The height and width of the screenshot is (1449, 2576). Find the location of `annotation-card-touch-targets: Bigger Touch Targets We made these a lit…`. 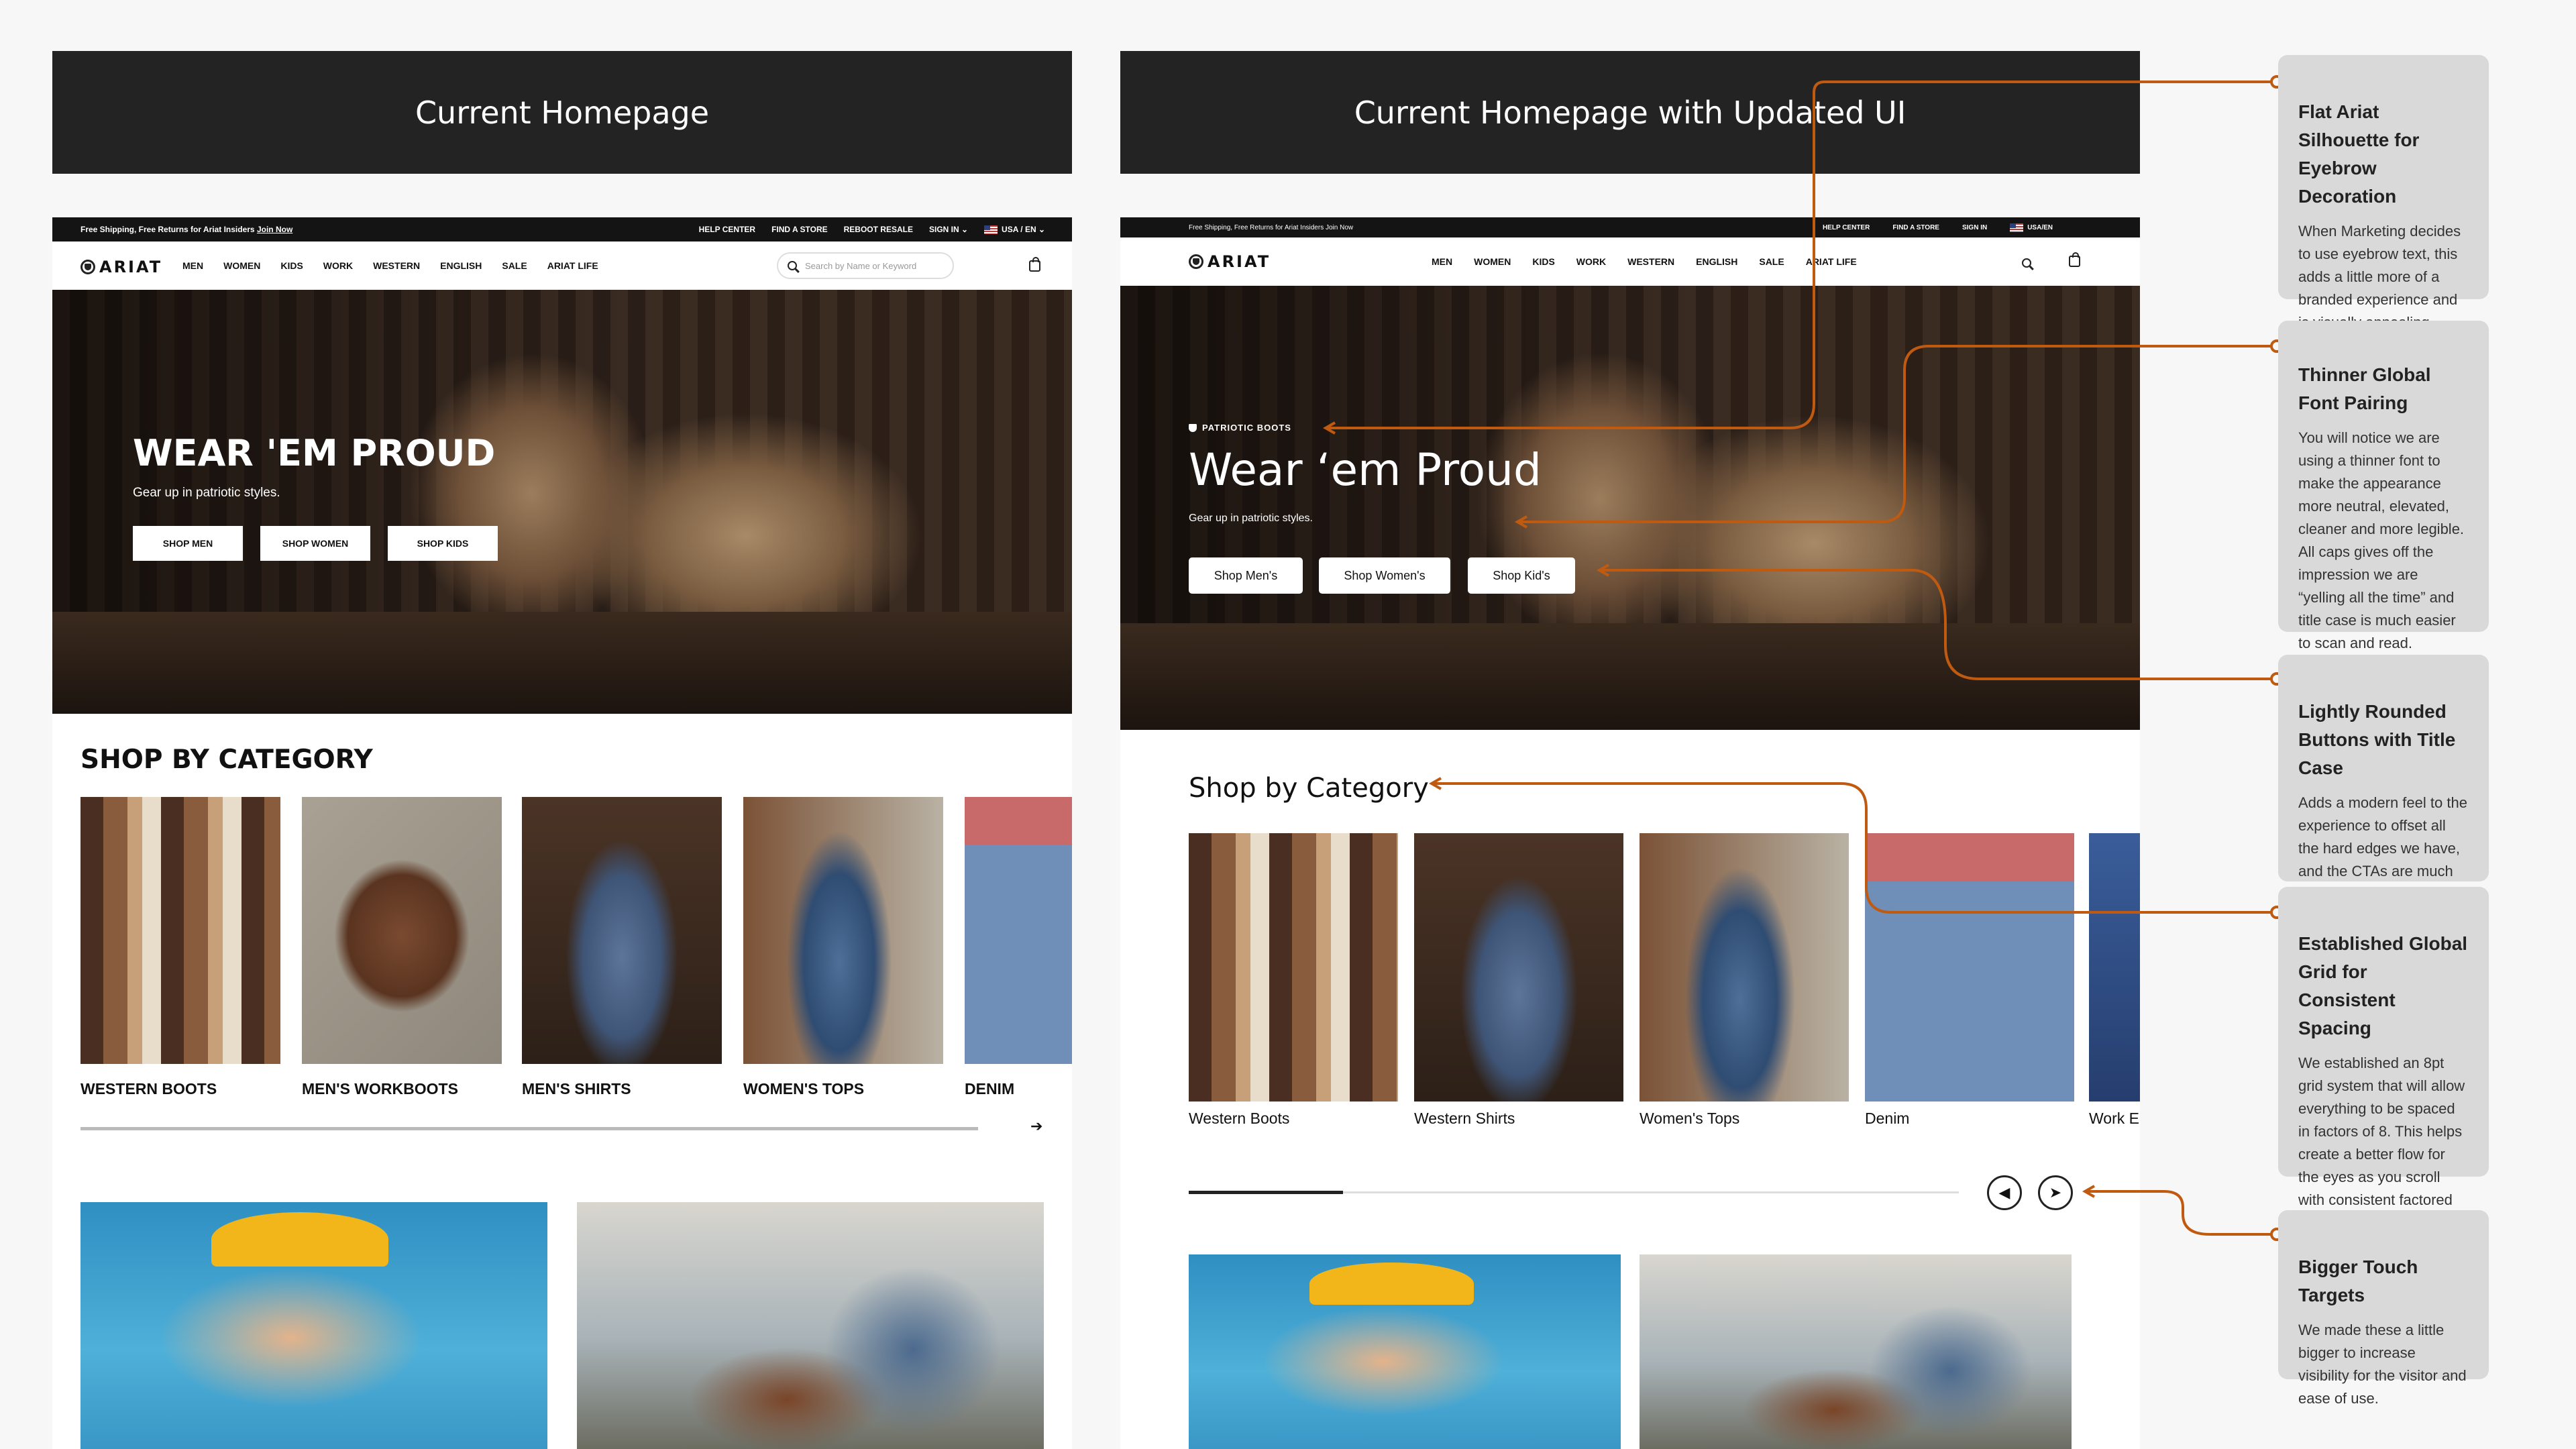

annotation-card-touch-targets: Bigger Touch Targets We made these a lit… is located at coordinates (2383, 1308).